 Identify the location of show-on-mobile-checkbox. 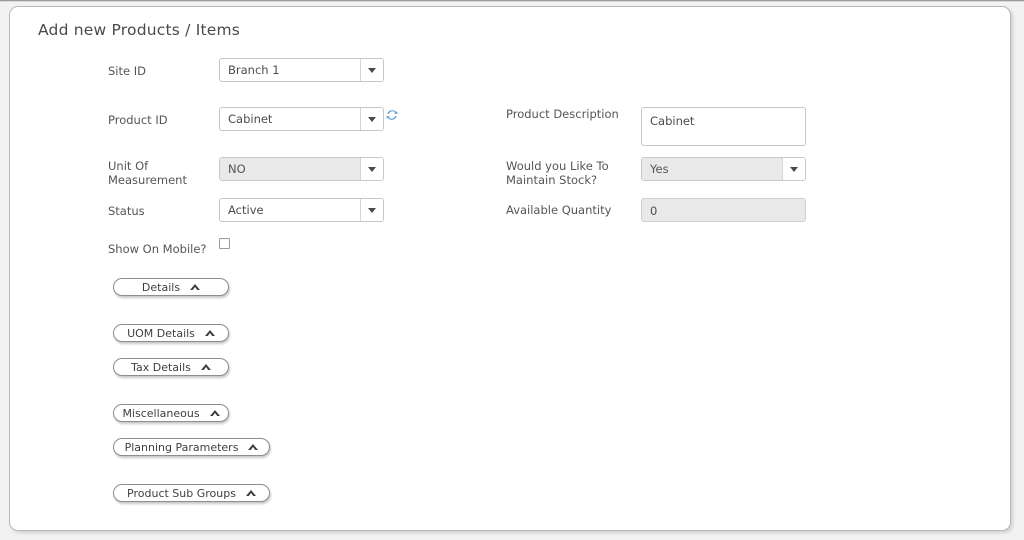
(224, 243).